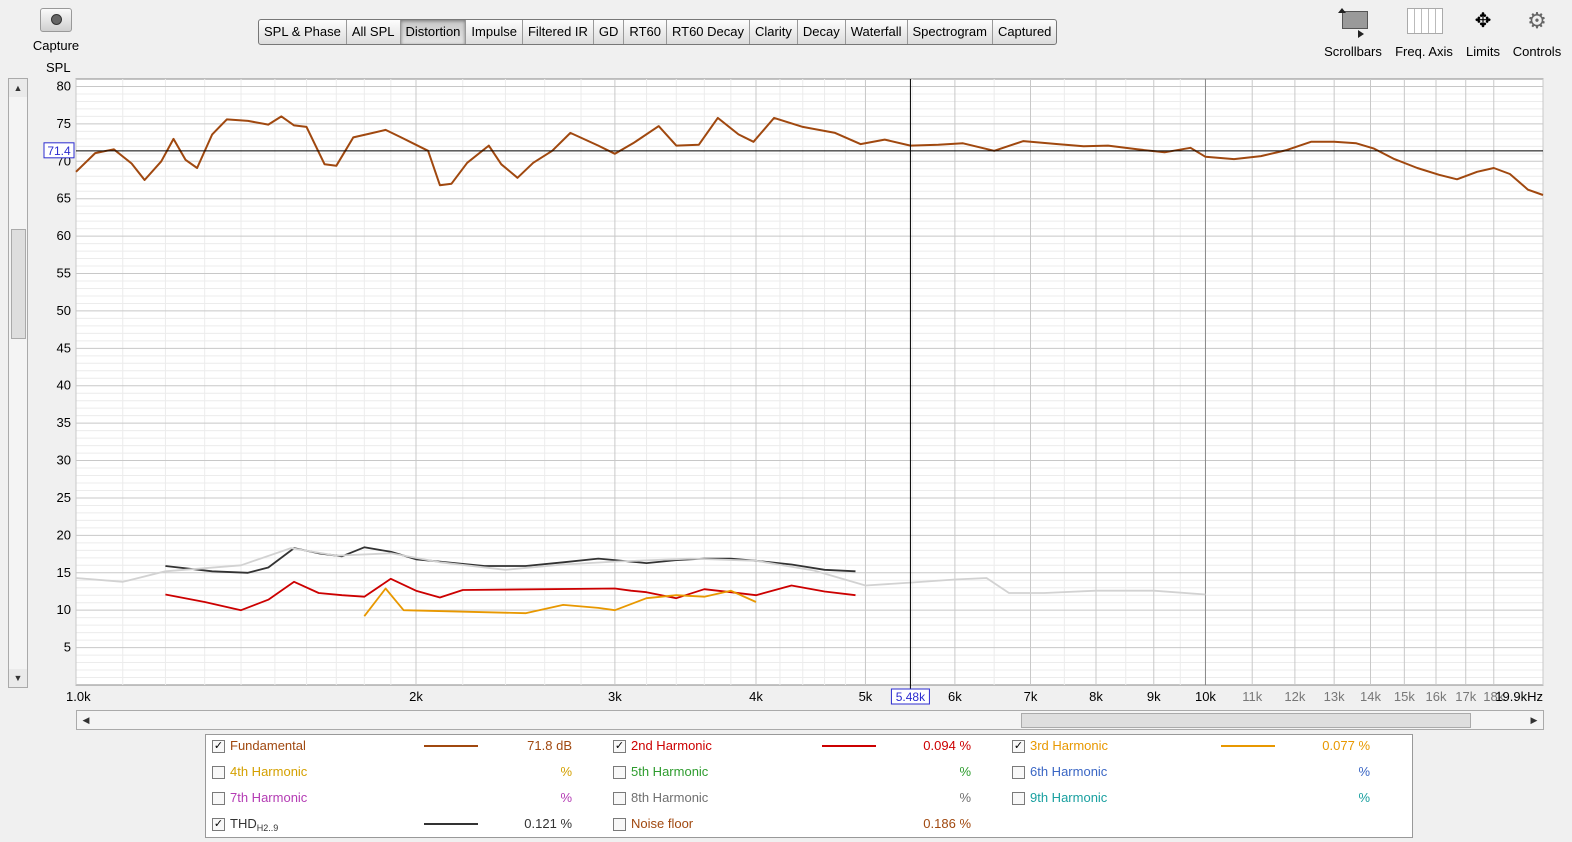 The width and height of the screenshot is (1572, 842). I want to click on x-tick-label: 16k, so click(1436, 696).